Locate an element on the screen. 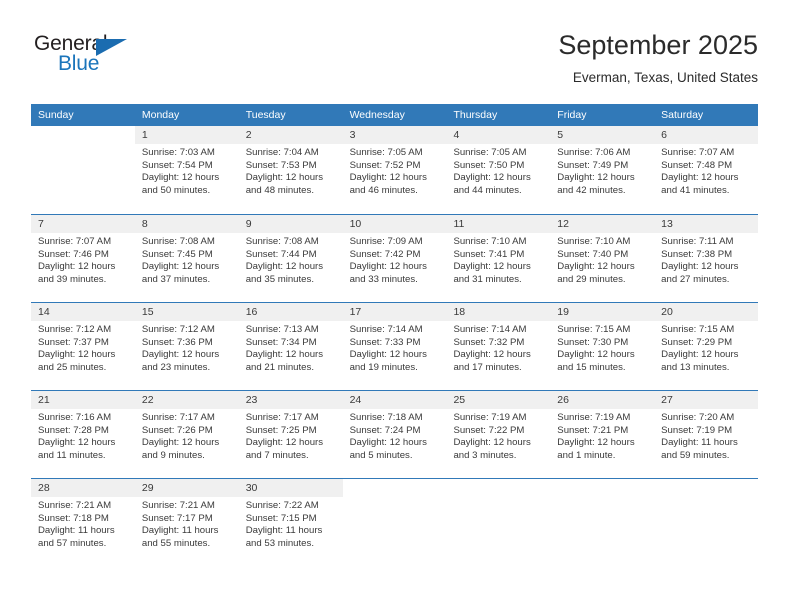  weekday-header-saturday: Saturday is located at coordinates (682, 115).